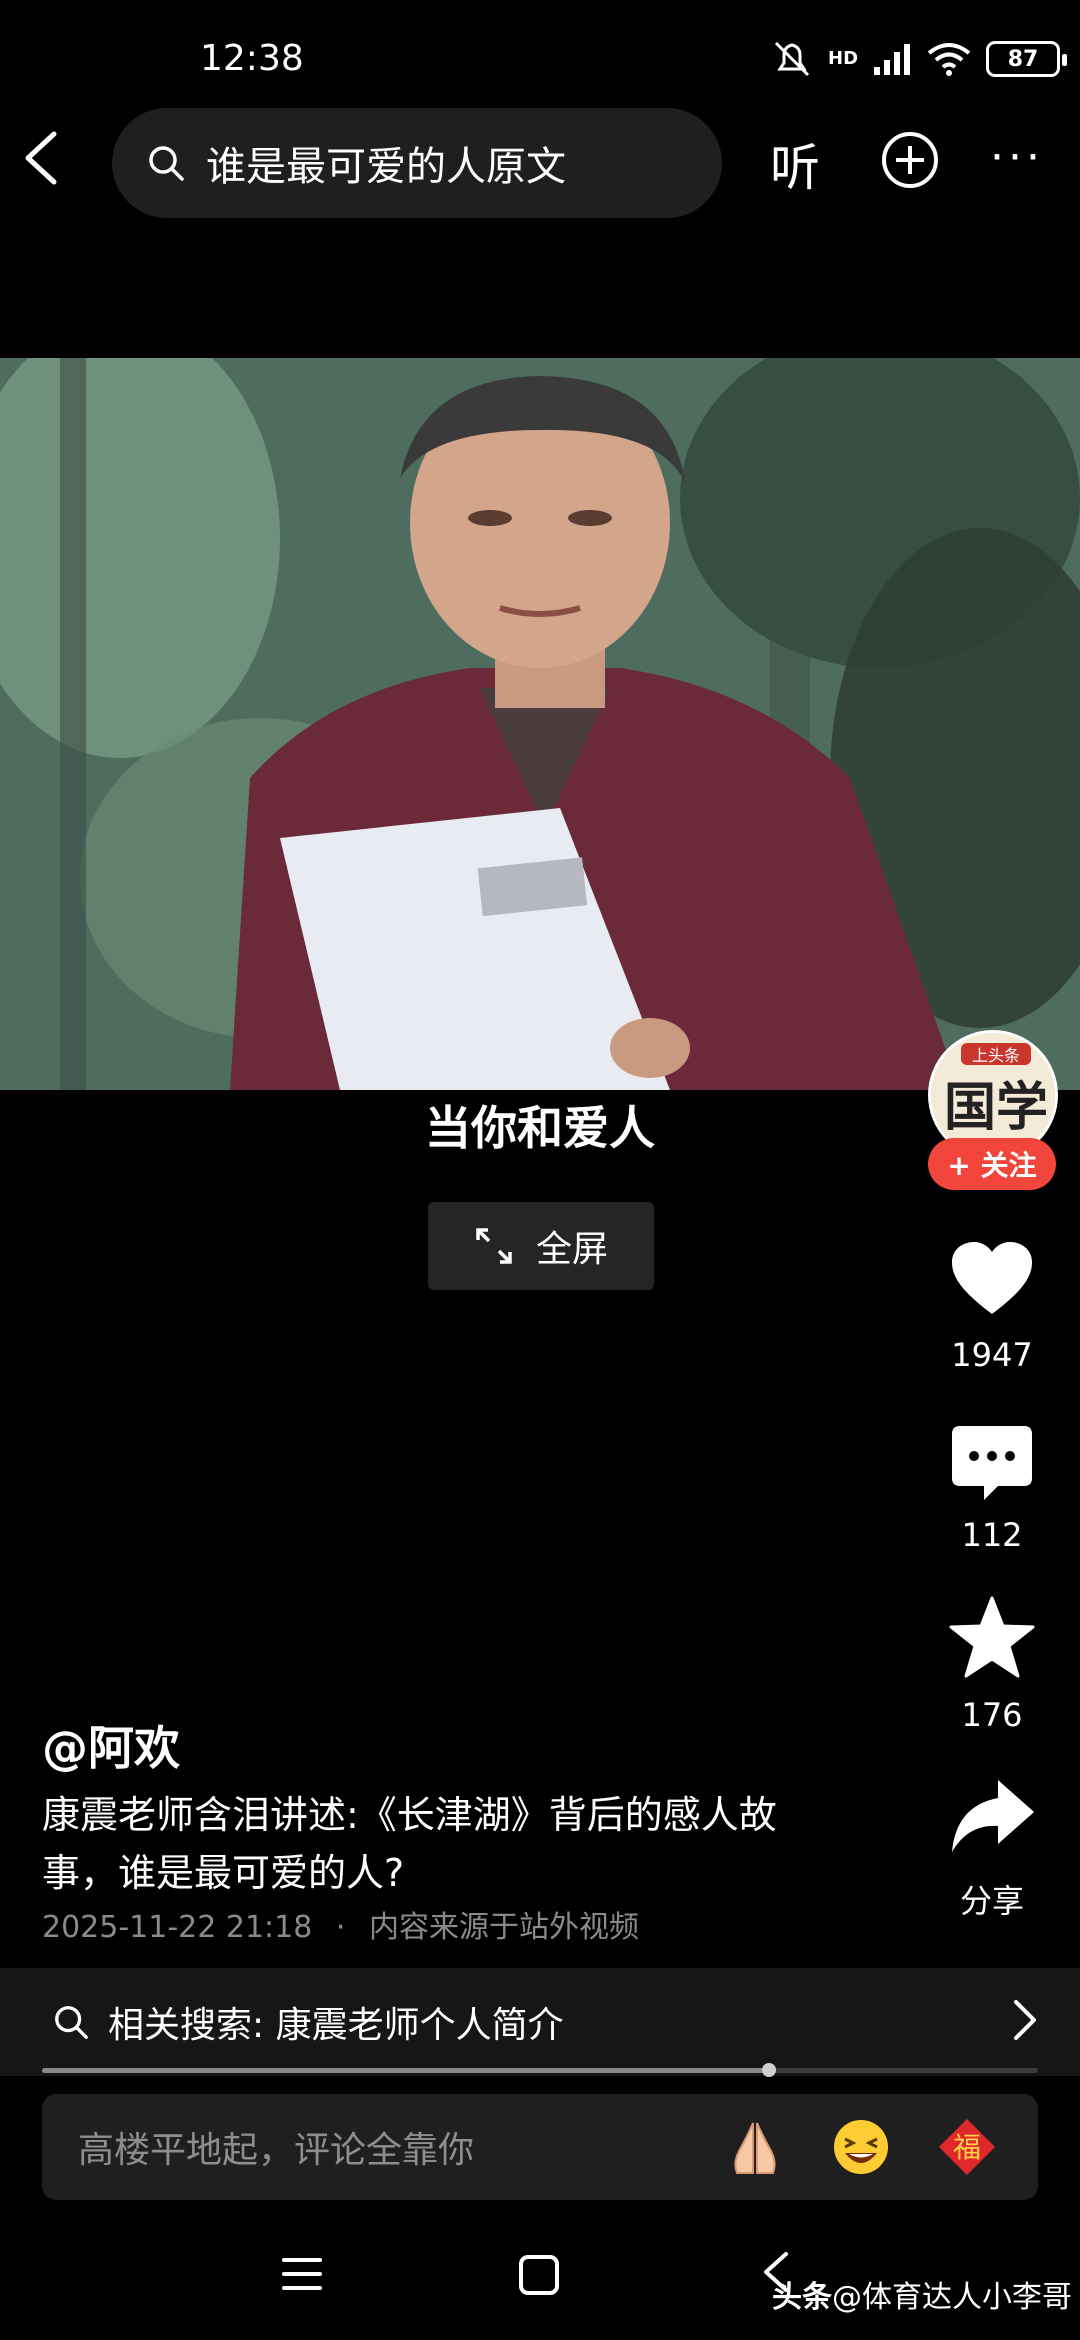 This screenshot has width=1080, height=2340. Describe the element at coordinates (1023, 59) in the screenshot. I see `battery-level: 87` at that location.